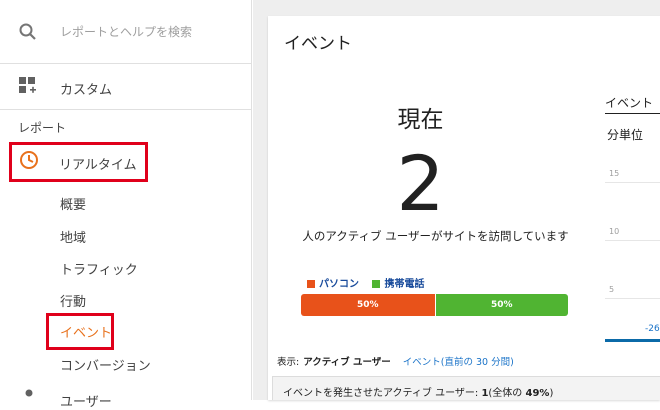 Image resolution: width=660 pixels, height=410 pixels. Describe the element at coordinates (395, 361) in the screenshot. I see `view-selector: 表示: アクティブ ユーザー イベント(直前の 30 分間)` at that location.